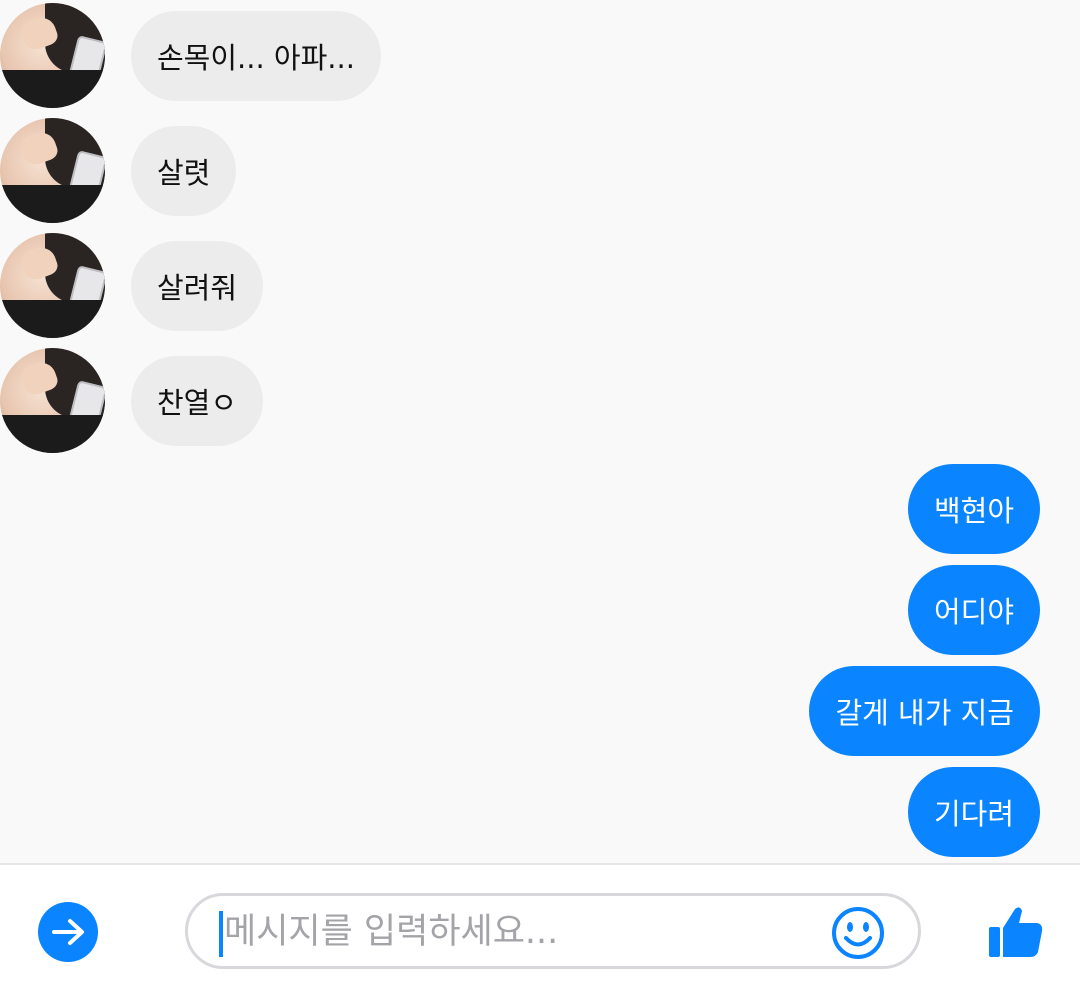 The image size is (1080, 987). I want to click on outgoing-message-bubble: 백현아, so click(973, 509).